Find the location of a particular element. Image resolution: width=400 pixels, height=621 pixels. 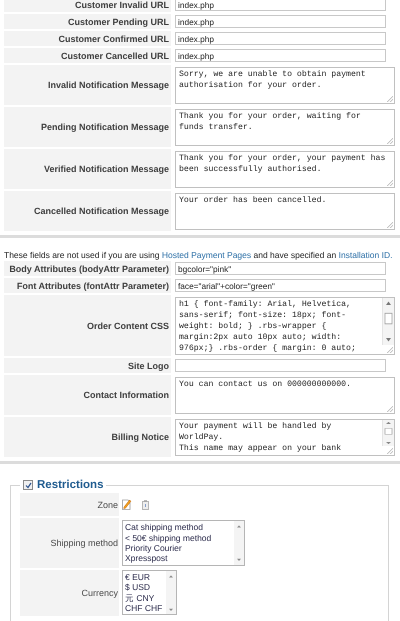

field-label: Invalid Notification Message is located at coordinates (87, 85).